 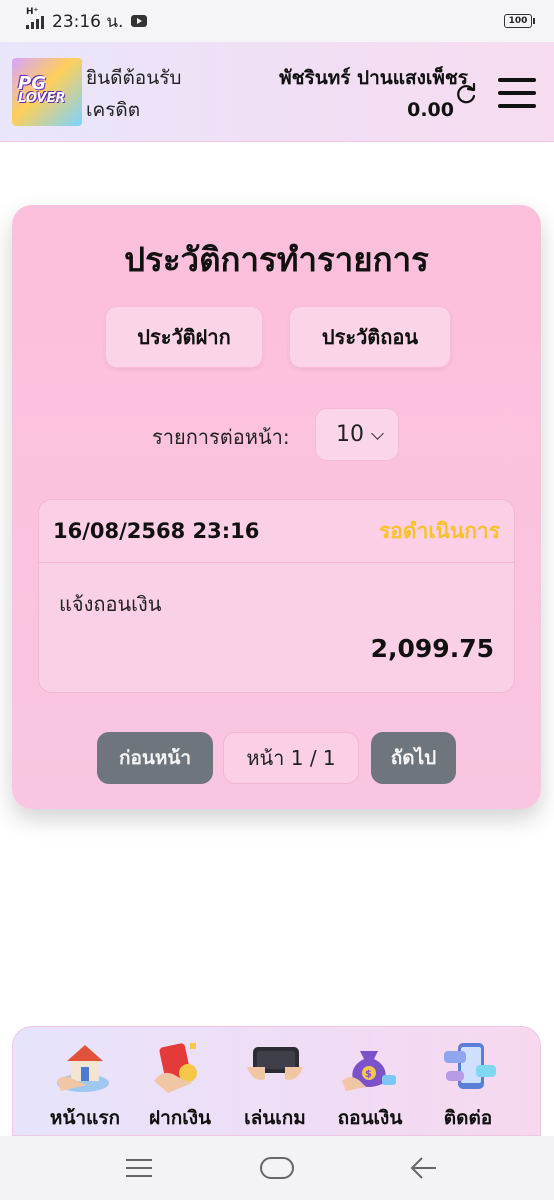 I want to click on nav-deposit: ฝากเงิน, so click(x=180, y=1085).